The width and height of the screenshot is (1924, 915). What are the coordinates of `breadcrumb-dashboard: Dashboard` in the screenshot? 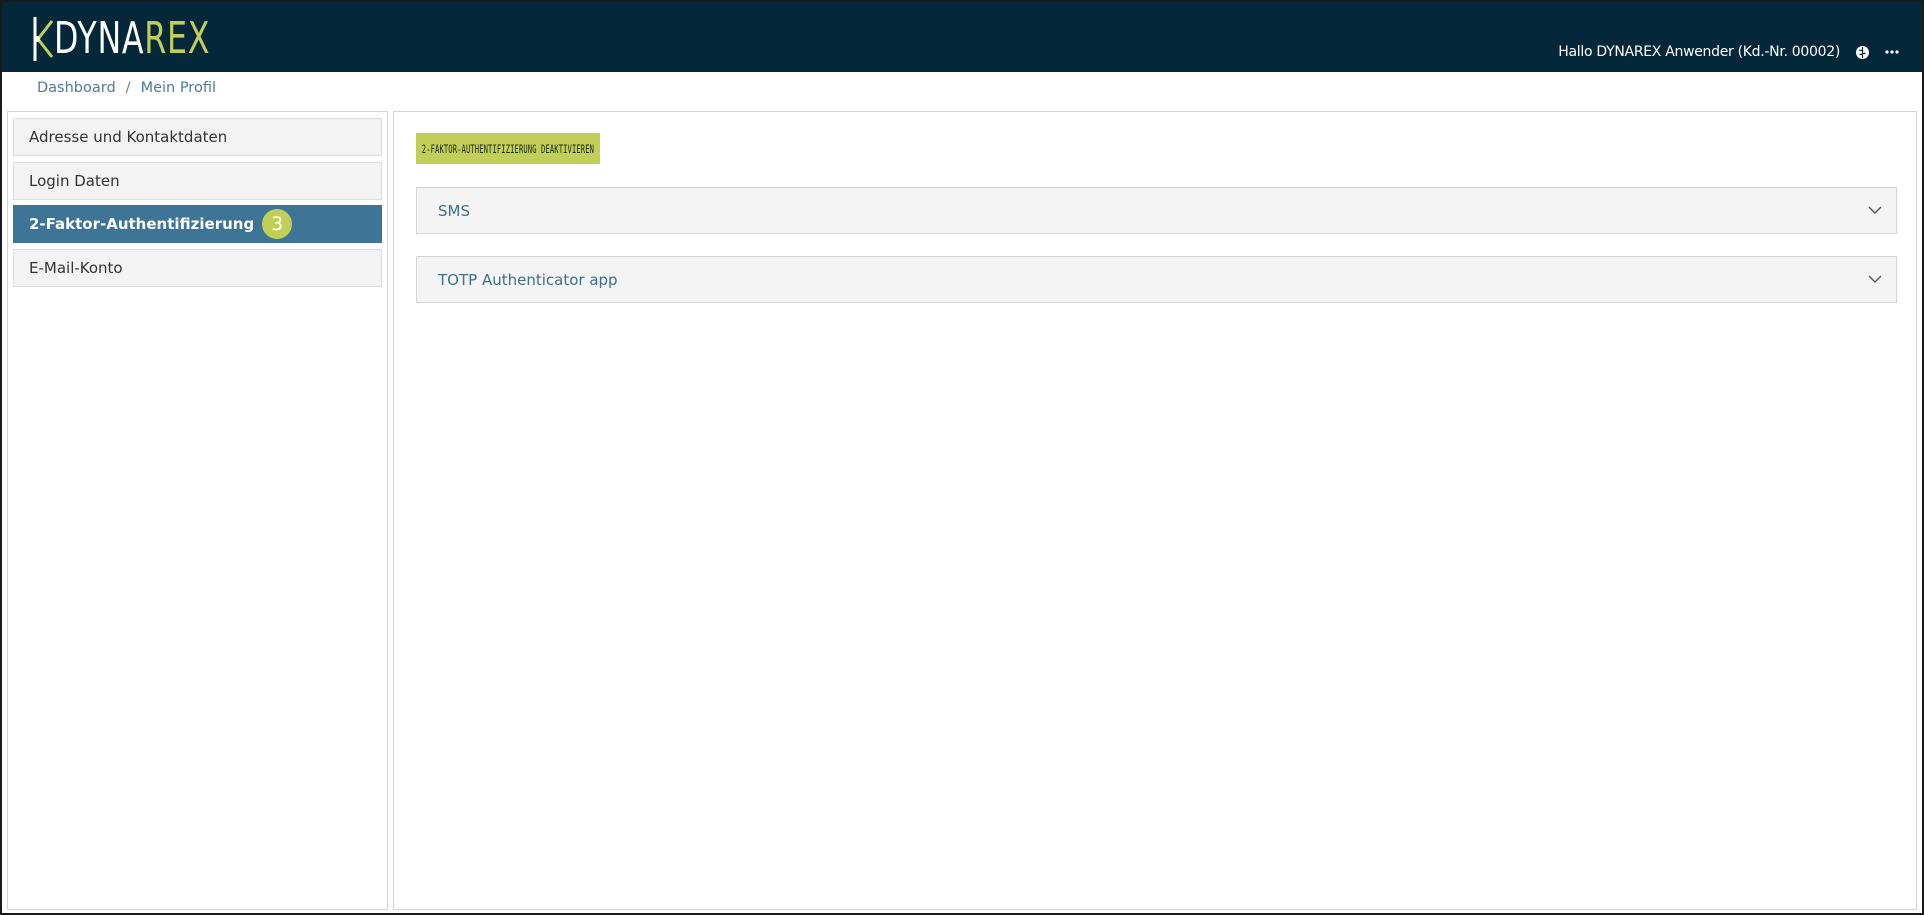 It's located at (76, 88).